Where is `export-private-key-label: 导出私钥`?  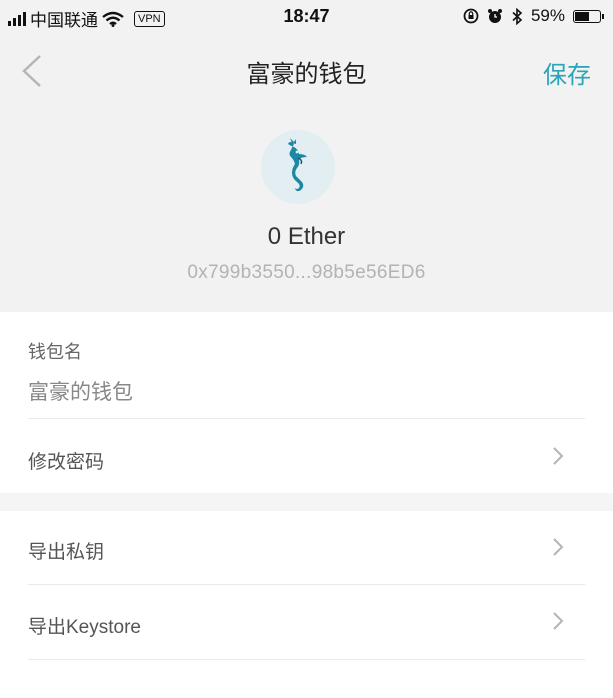 export-private-key-label: 导出私钥 is located at coordinates (66, 552).